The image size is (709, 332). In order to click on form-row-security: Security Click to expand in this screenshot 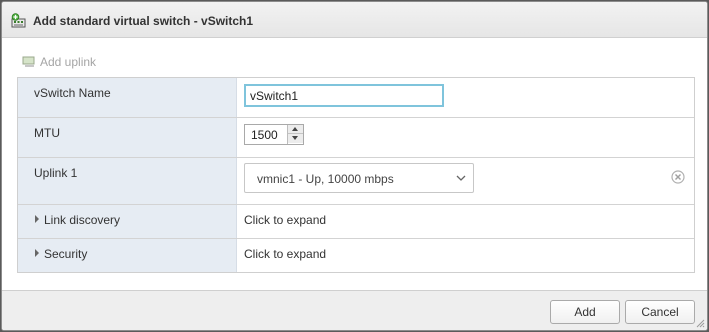, I will do `click(356, 256)`.